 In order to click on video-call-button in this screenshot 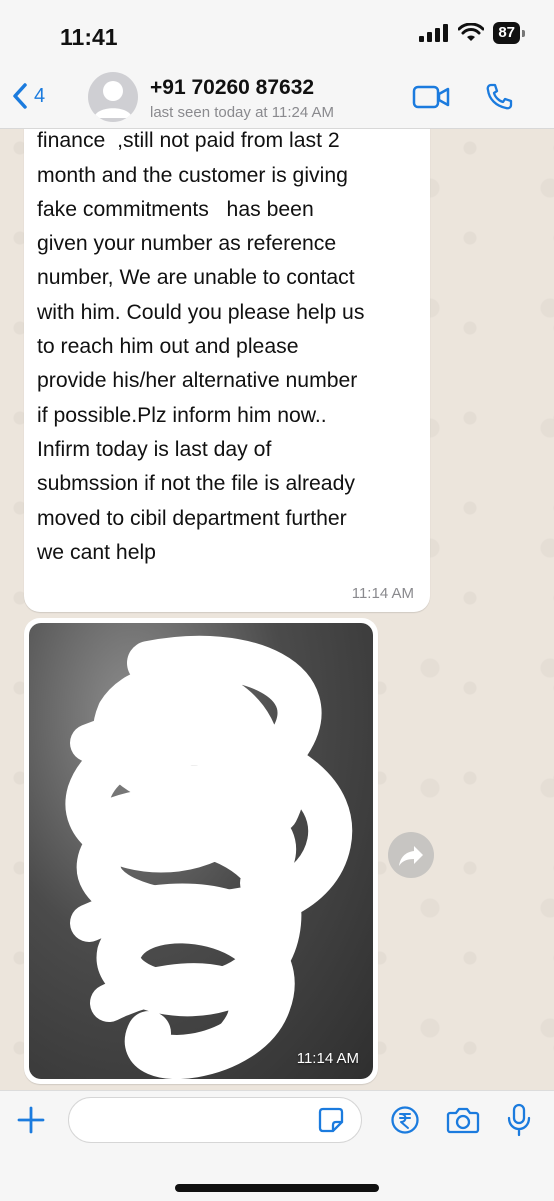, I will do `click(431, 99)`.